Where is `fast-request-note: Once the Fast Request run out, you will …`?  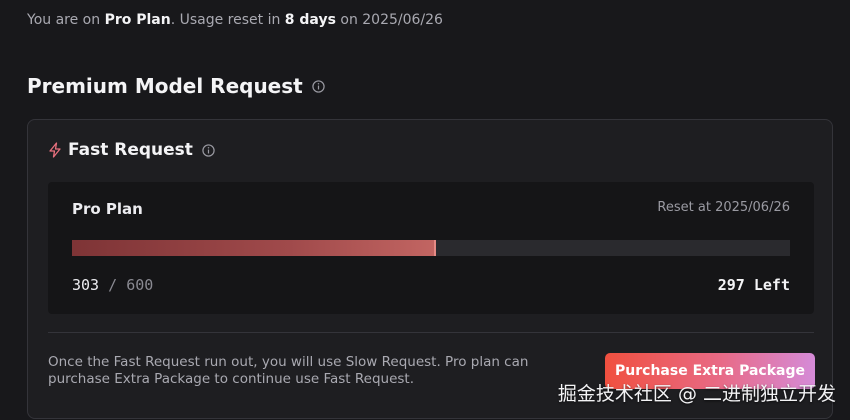
fast-request-note: Once the Fast Request run out, you will … is located at coordinates (288, 370).